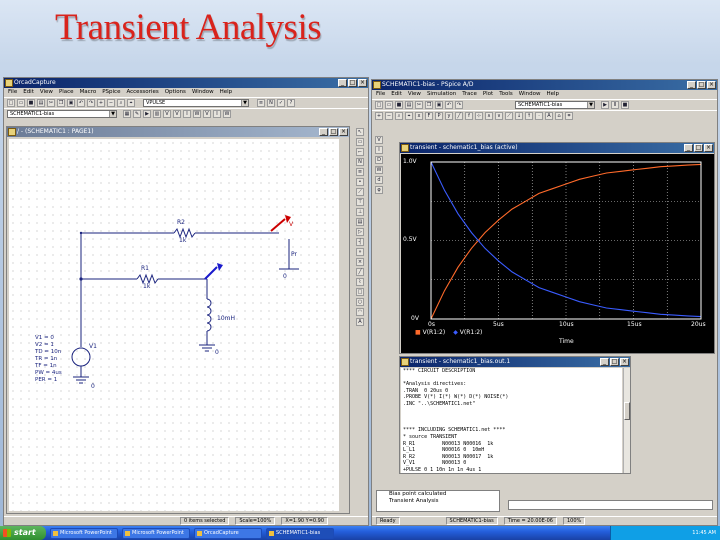 The height and width of the screenshot is (540, 720). I want to click on redo-icon: ↷, so click(459, 105).